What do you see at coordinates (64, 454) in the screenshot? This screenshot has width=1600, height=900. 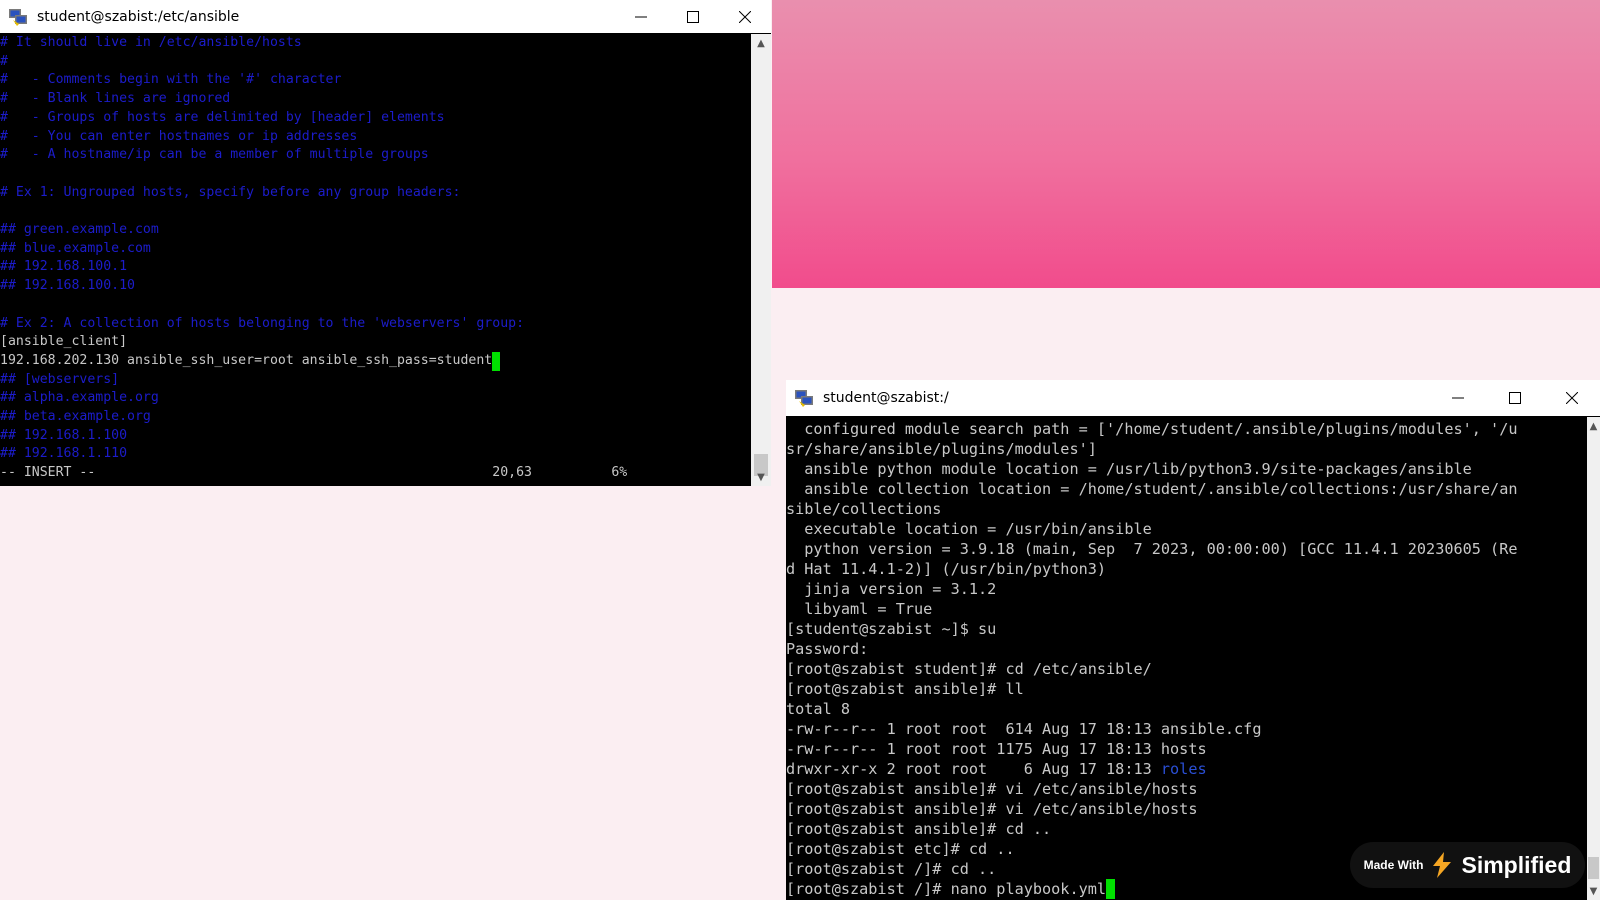 I see `terminal-line-text: ## 192.168.1.110` at bounding box center [64, 454].